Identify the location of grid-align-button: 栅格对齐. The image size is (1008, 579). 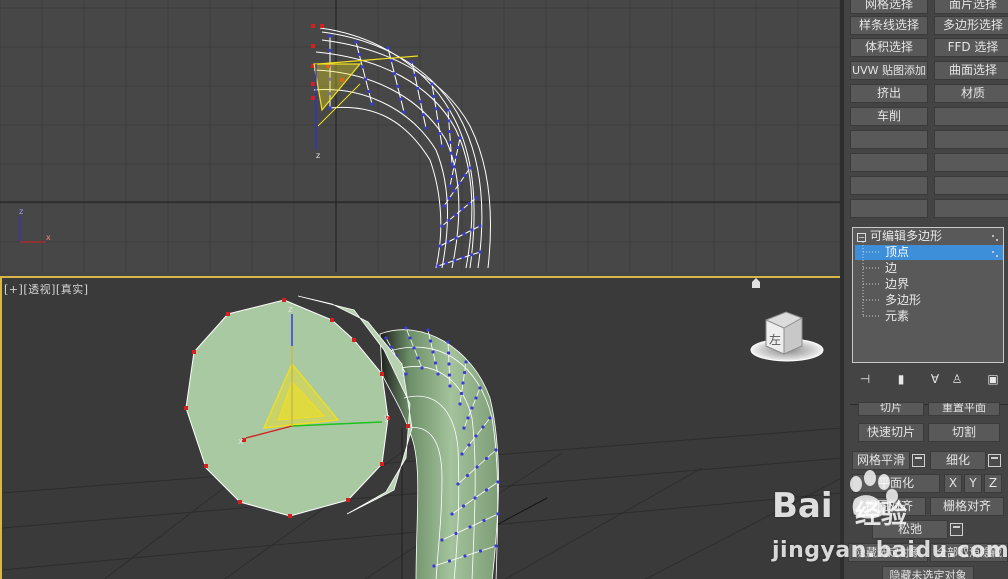
(967, 506).